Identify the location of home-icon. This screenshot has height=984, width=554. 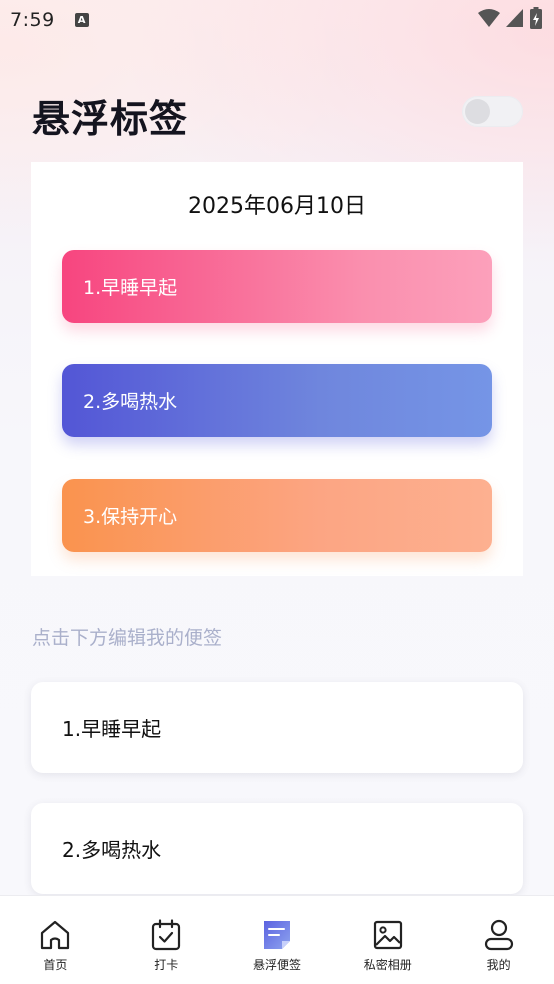
(55, 935).